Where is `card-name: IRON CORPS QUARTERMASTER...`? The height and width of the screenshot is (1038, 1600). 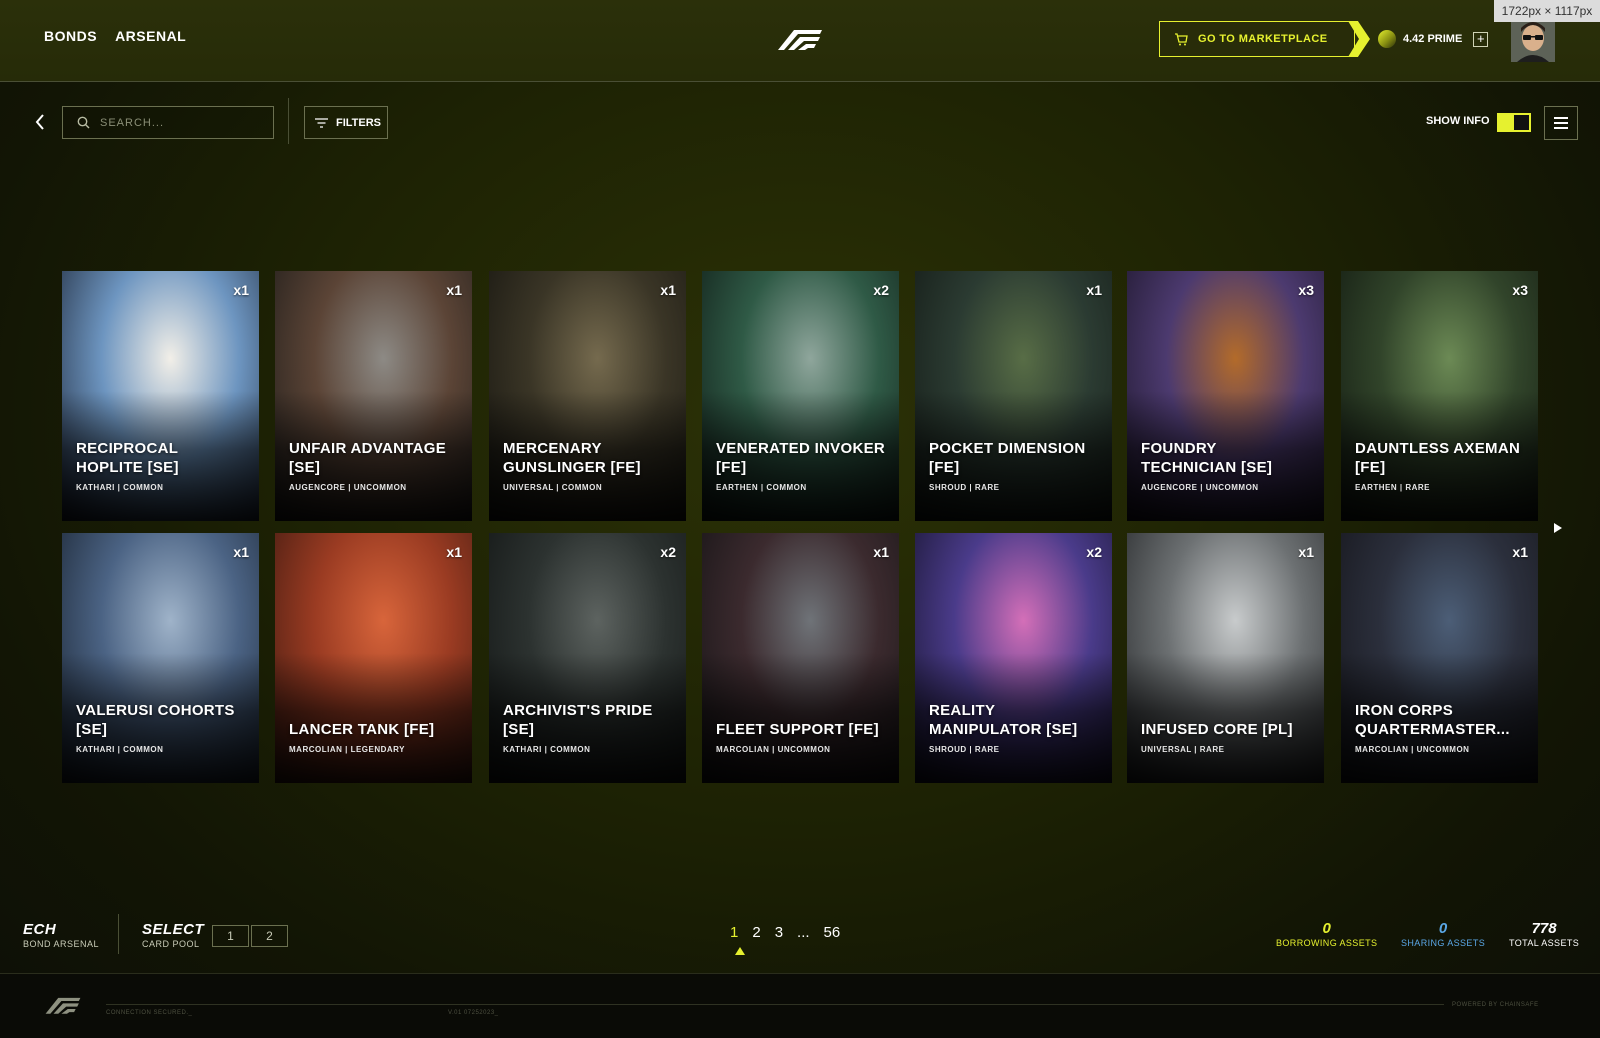
card-name: IRON CORPS QUARTERMASTER... is located at coordinates (1432, 720).